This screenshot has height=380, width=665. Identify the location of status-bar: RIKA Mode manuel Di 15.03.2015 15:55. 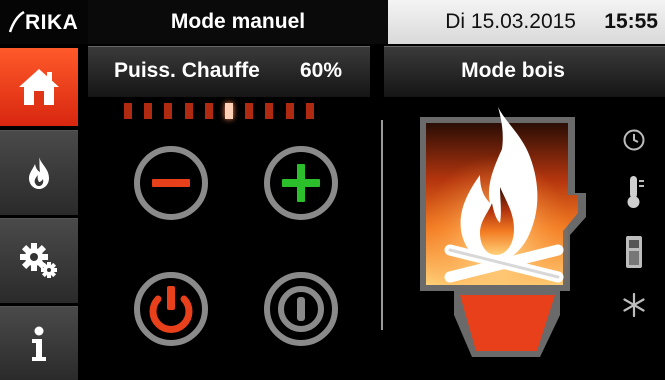
(332, 22).